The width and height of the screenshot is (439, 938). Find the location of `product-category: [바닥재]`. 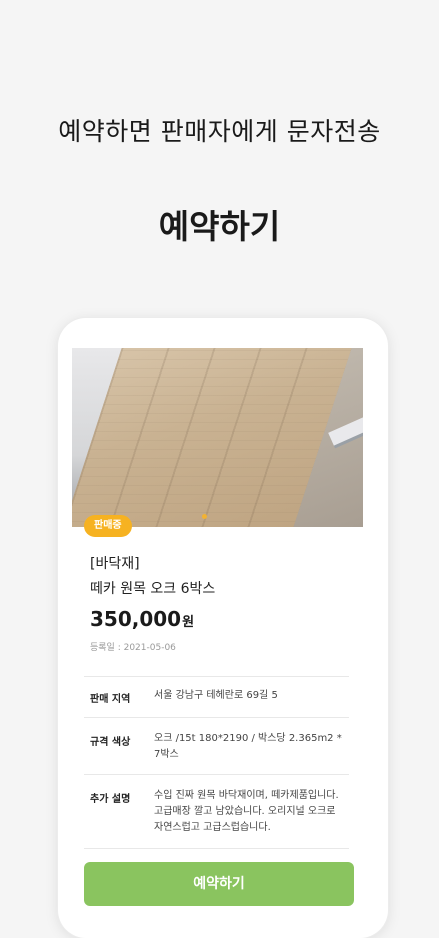

product-category: [바닥재] is located at coordinates (115, 564).